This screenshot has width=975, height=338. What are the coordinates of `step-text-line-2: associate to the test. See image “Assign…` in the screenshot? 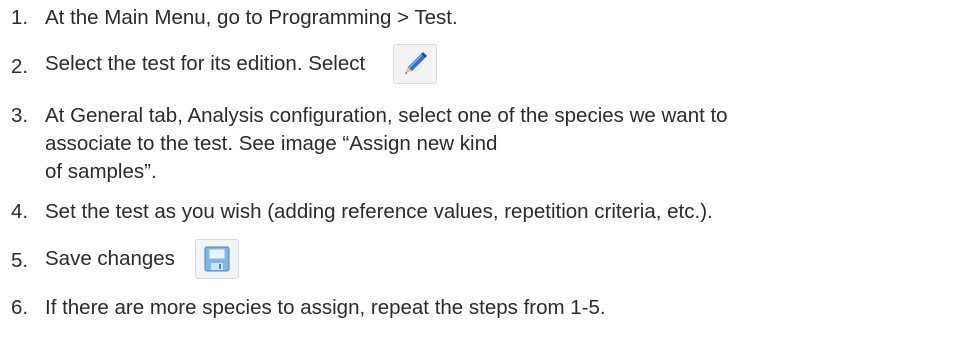 It's located at (271, 143).